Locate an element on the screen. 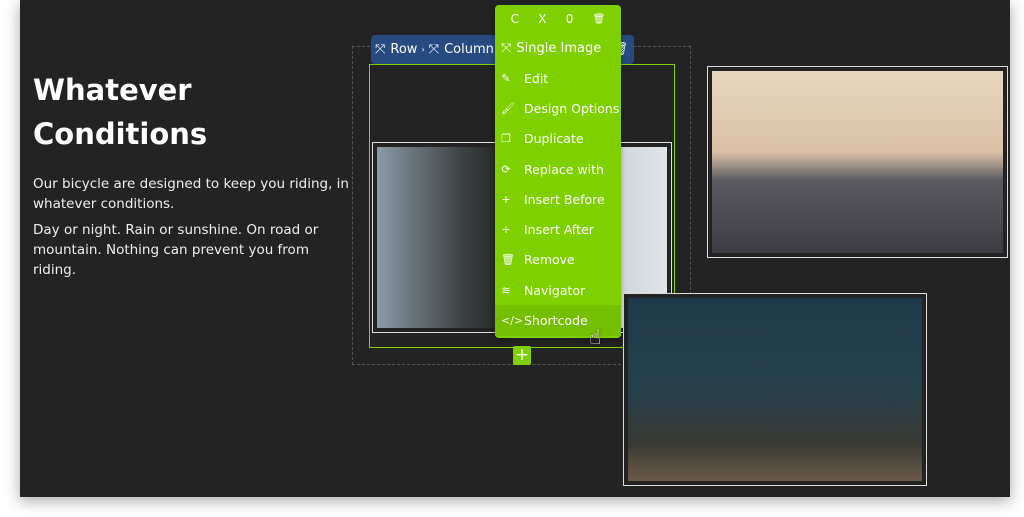 Image resolution: width=1024 pixels, height=517 pixels. duplicate-icon: ❐ is located at coordinates (506, 139).